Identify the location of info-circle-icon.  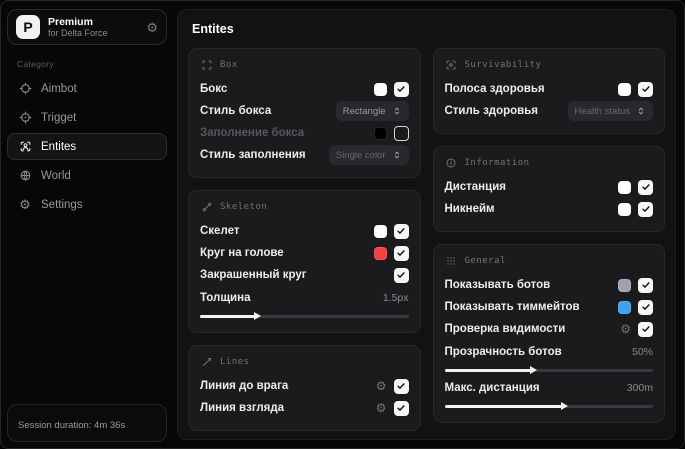
(451, 162).